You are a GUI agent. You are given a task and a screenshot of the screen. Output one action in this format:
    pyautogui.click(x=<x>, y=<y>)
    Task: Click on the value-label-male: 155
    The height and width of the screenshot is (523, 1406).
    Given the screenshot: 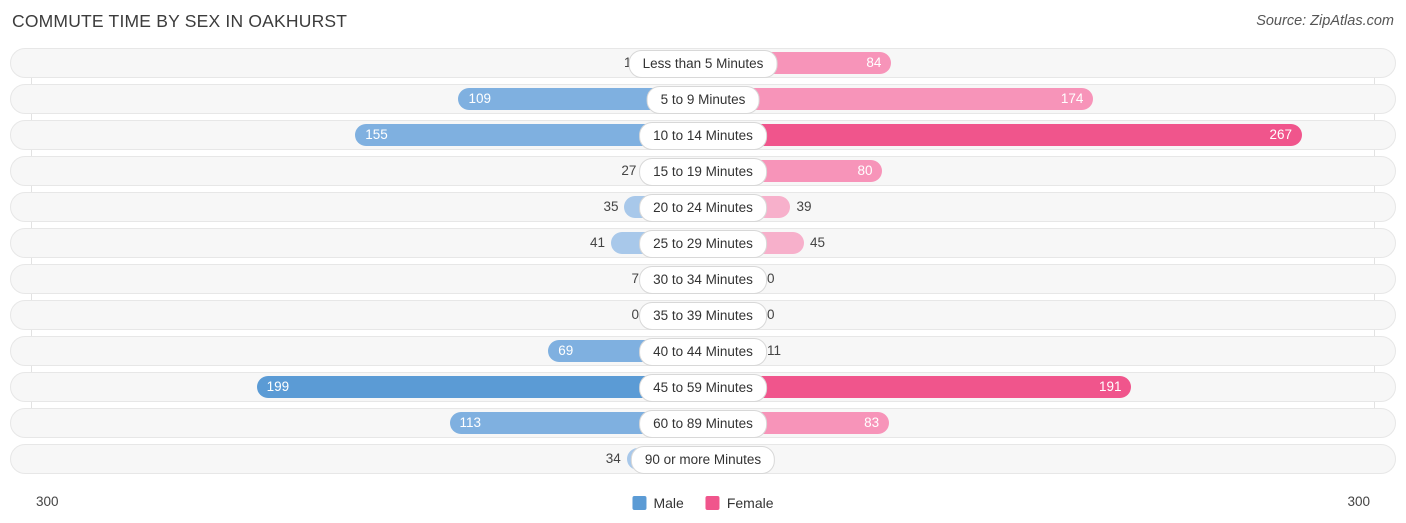 What is the action you would take?
    pyautogui.click(x=376, y=134)
    